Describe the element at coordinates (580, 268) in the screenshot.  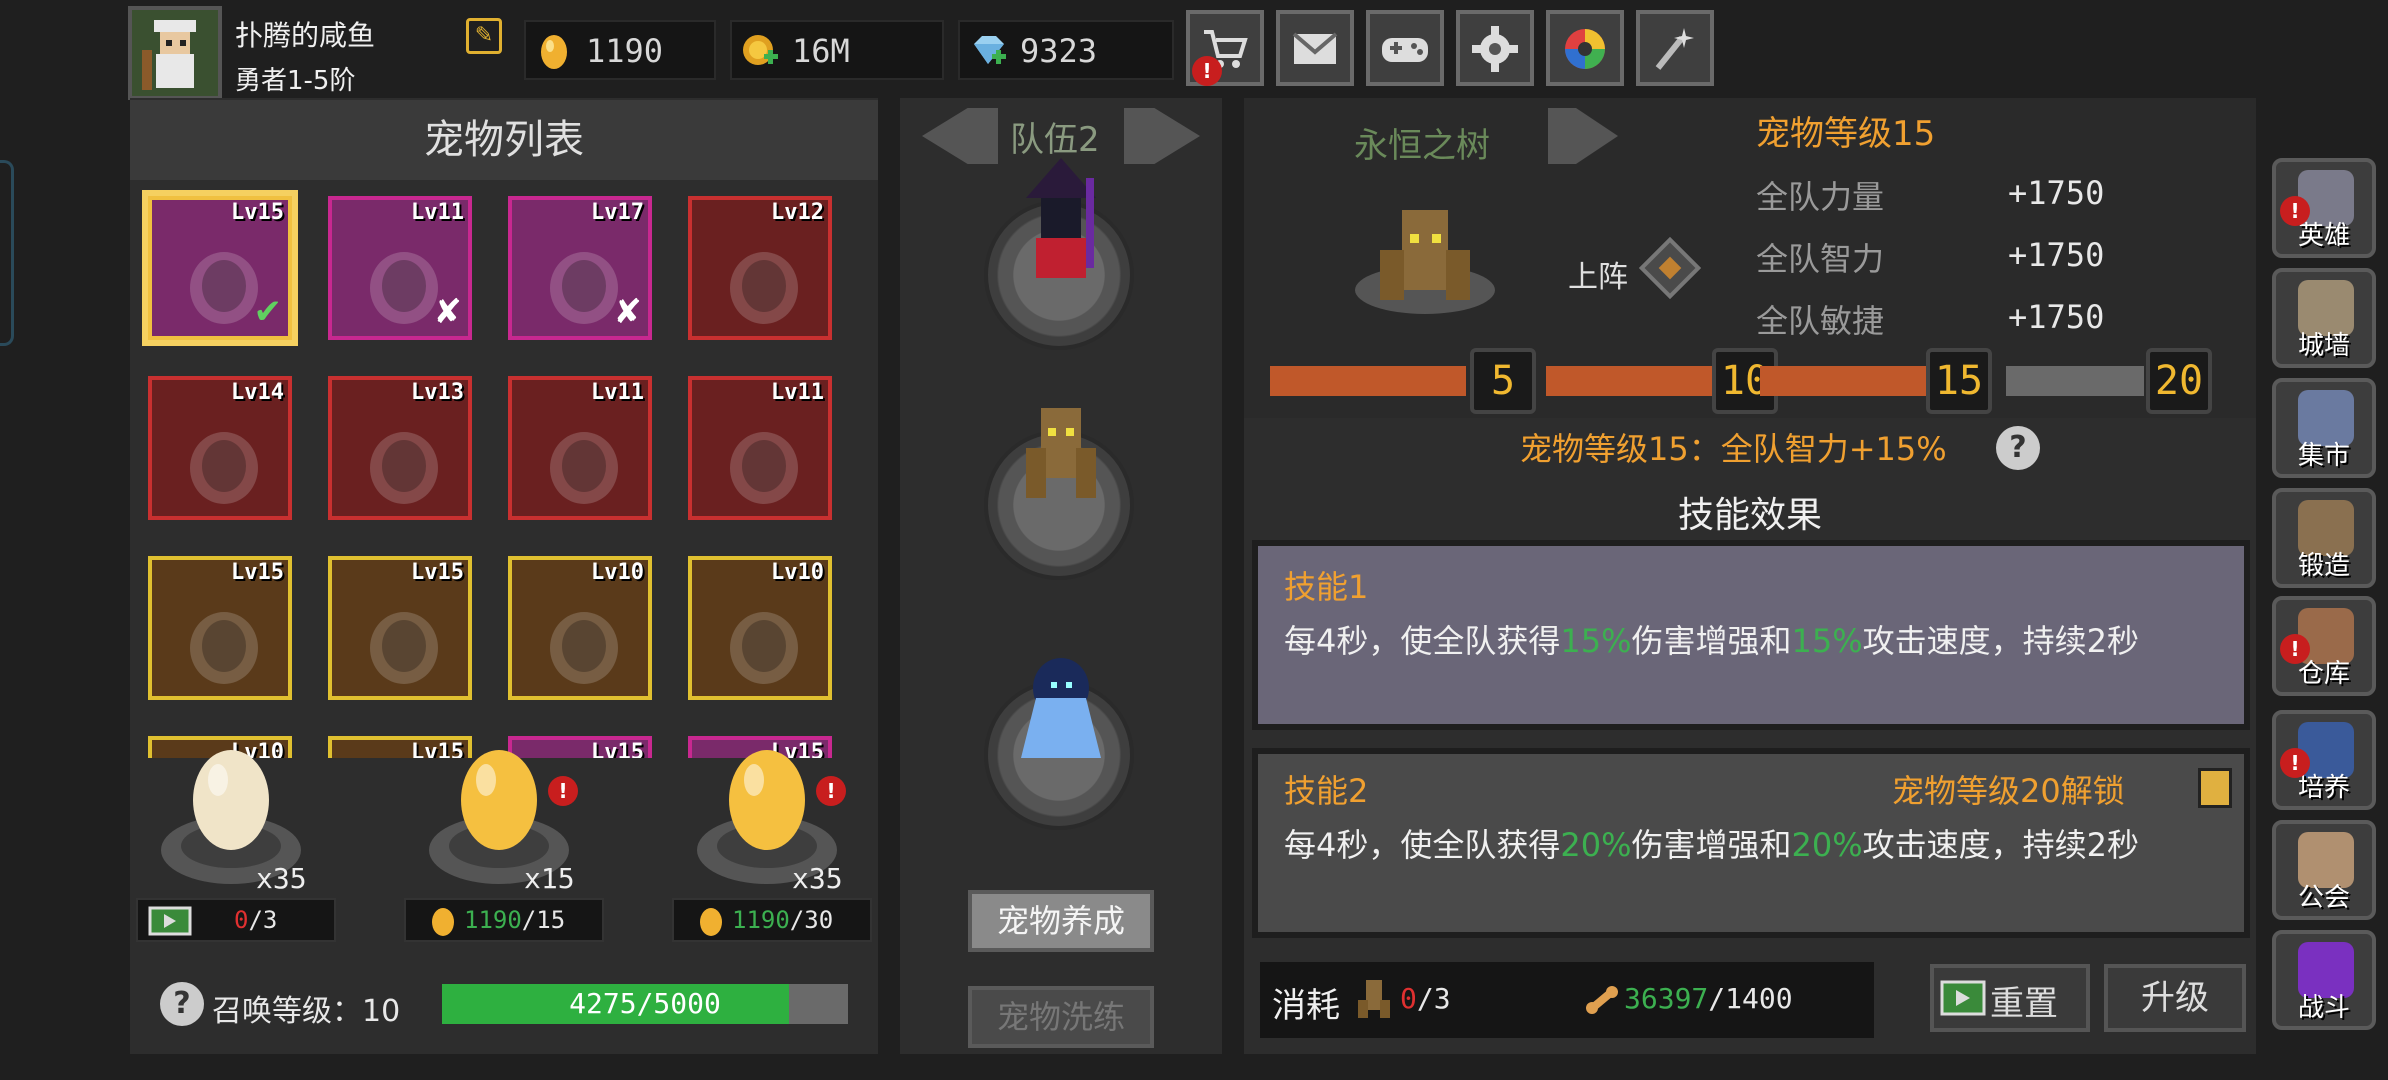
I see `pet-card: Lv17 ✘` at that location.